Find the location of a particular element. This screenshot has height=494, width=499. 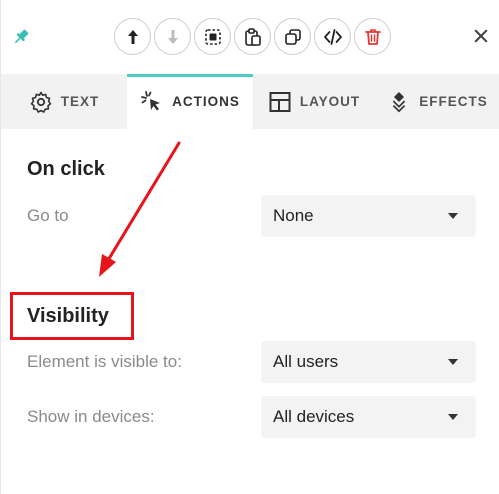

tab-text: TEXT is located at coordinates (64, 101).